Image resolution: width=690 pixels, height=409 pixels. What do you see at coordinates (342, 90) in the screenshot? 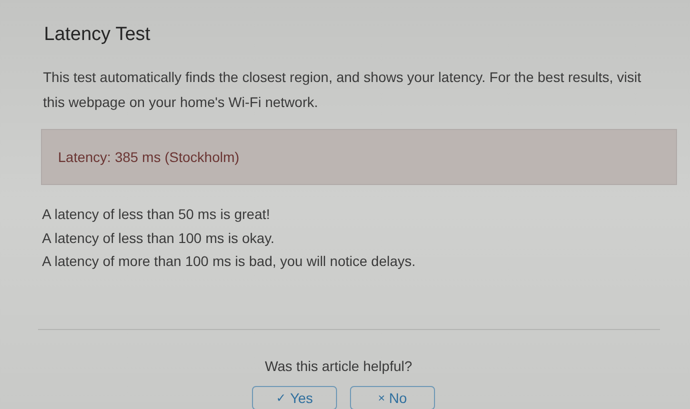
I see `intro-text: This test automatically finds the closest region, and shows your latency. For the best results, visit this webpage on your home's Wi-Fi network.` at bounding box center [342, 90].